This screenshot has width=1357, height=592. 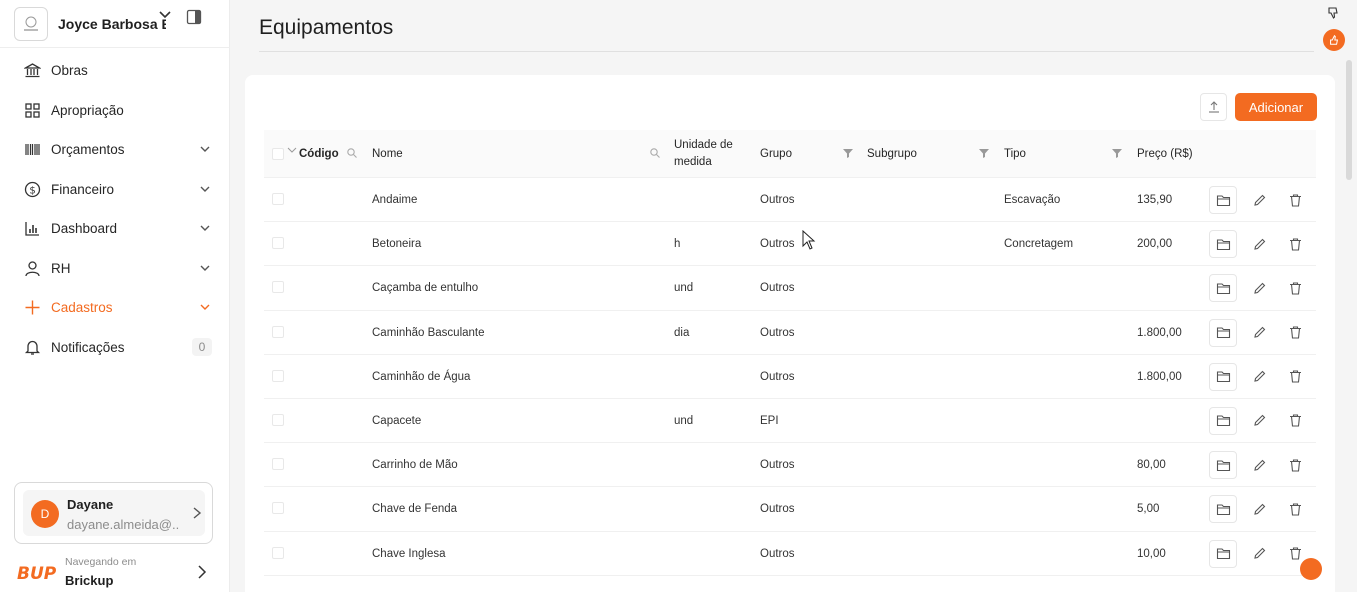 I want to click on table-row: Andaime Outros Escavação 135,90, so click(x=790, y=200).